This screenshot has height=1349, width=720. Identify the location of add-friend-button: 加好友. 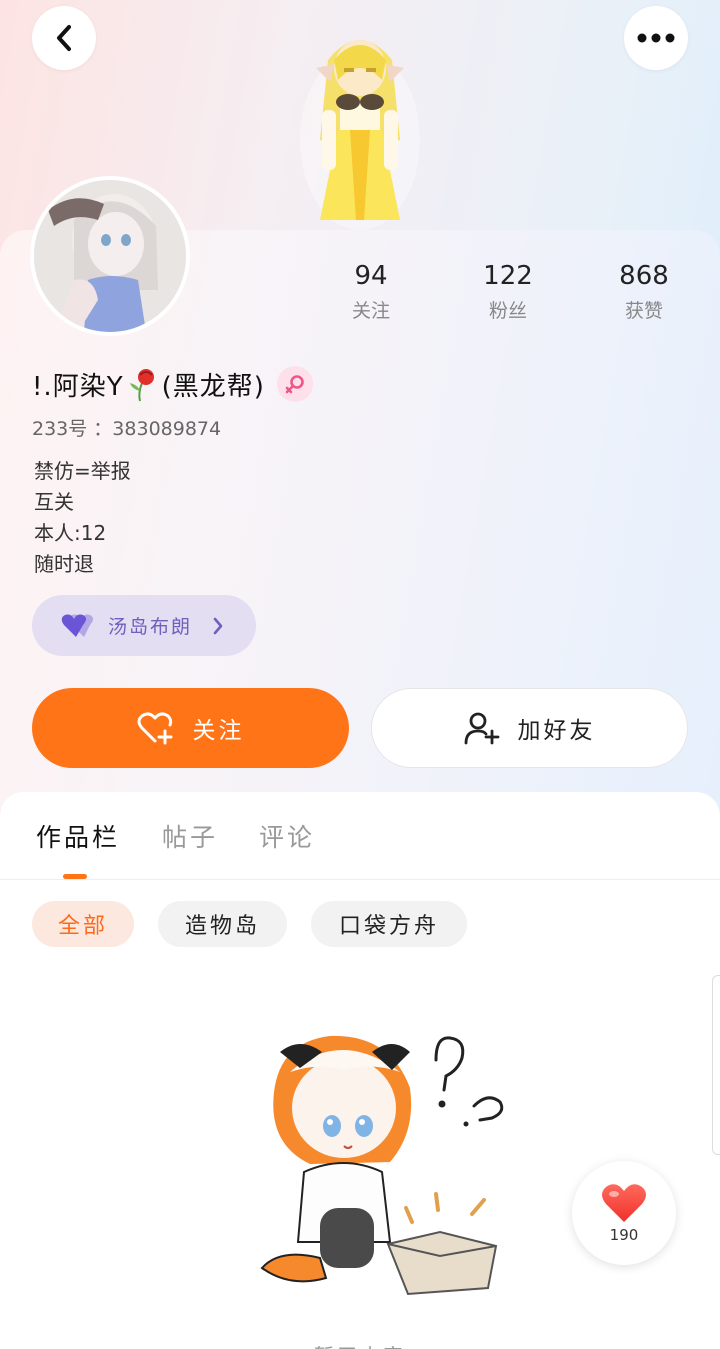
(529, 728).